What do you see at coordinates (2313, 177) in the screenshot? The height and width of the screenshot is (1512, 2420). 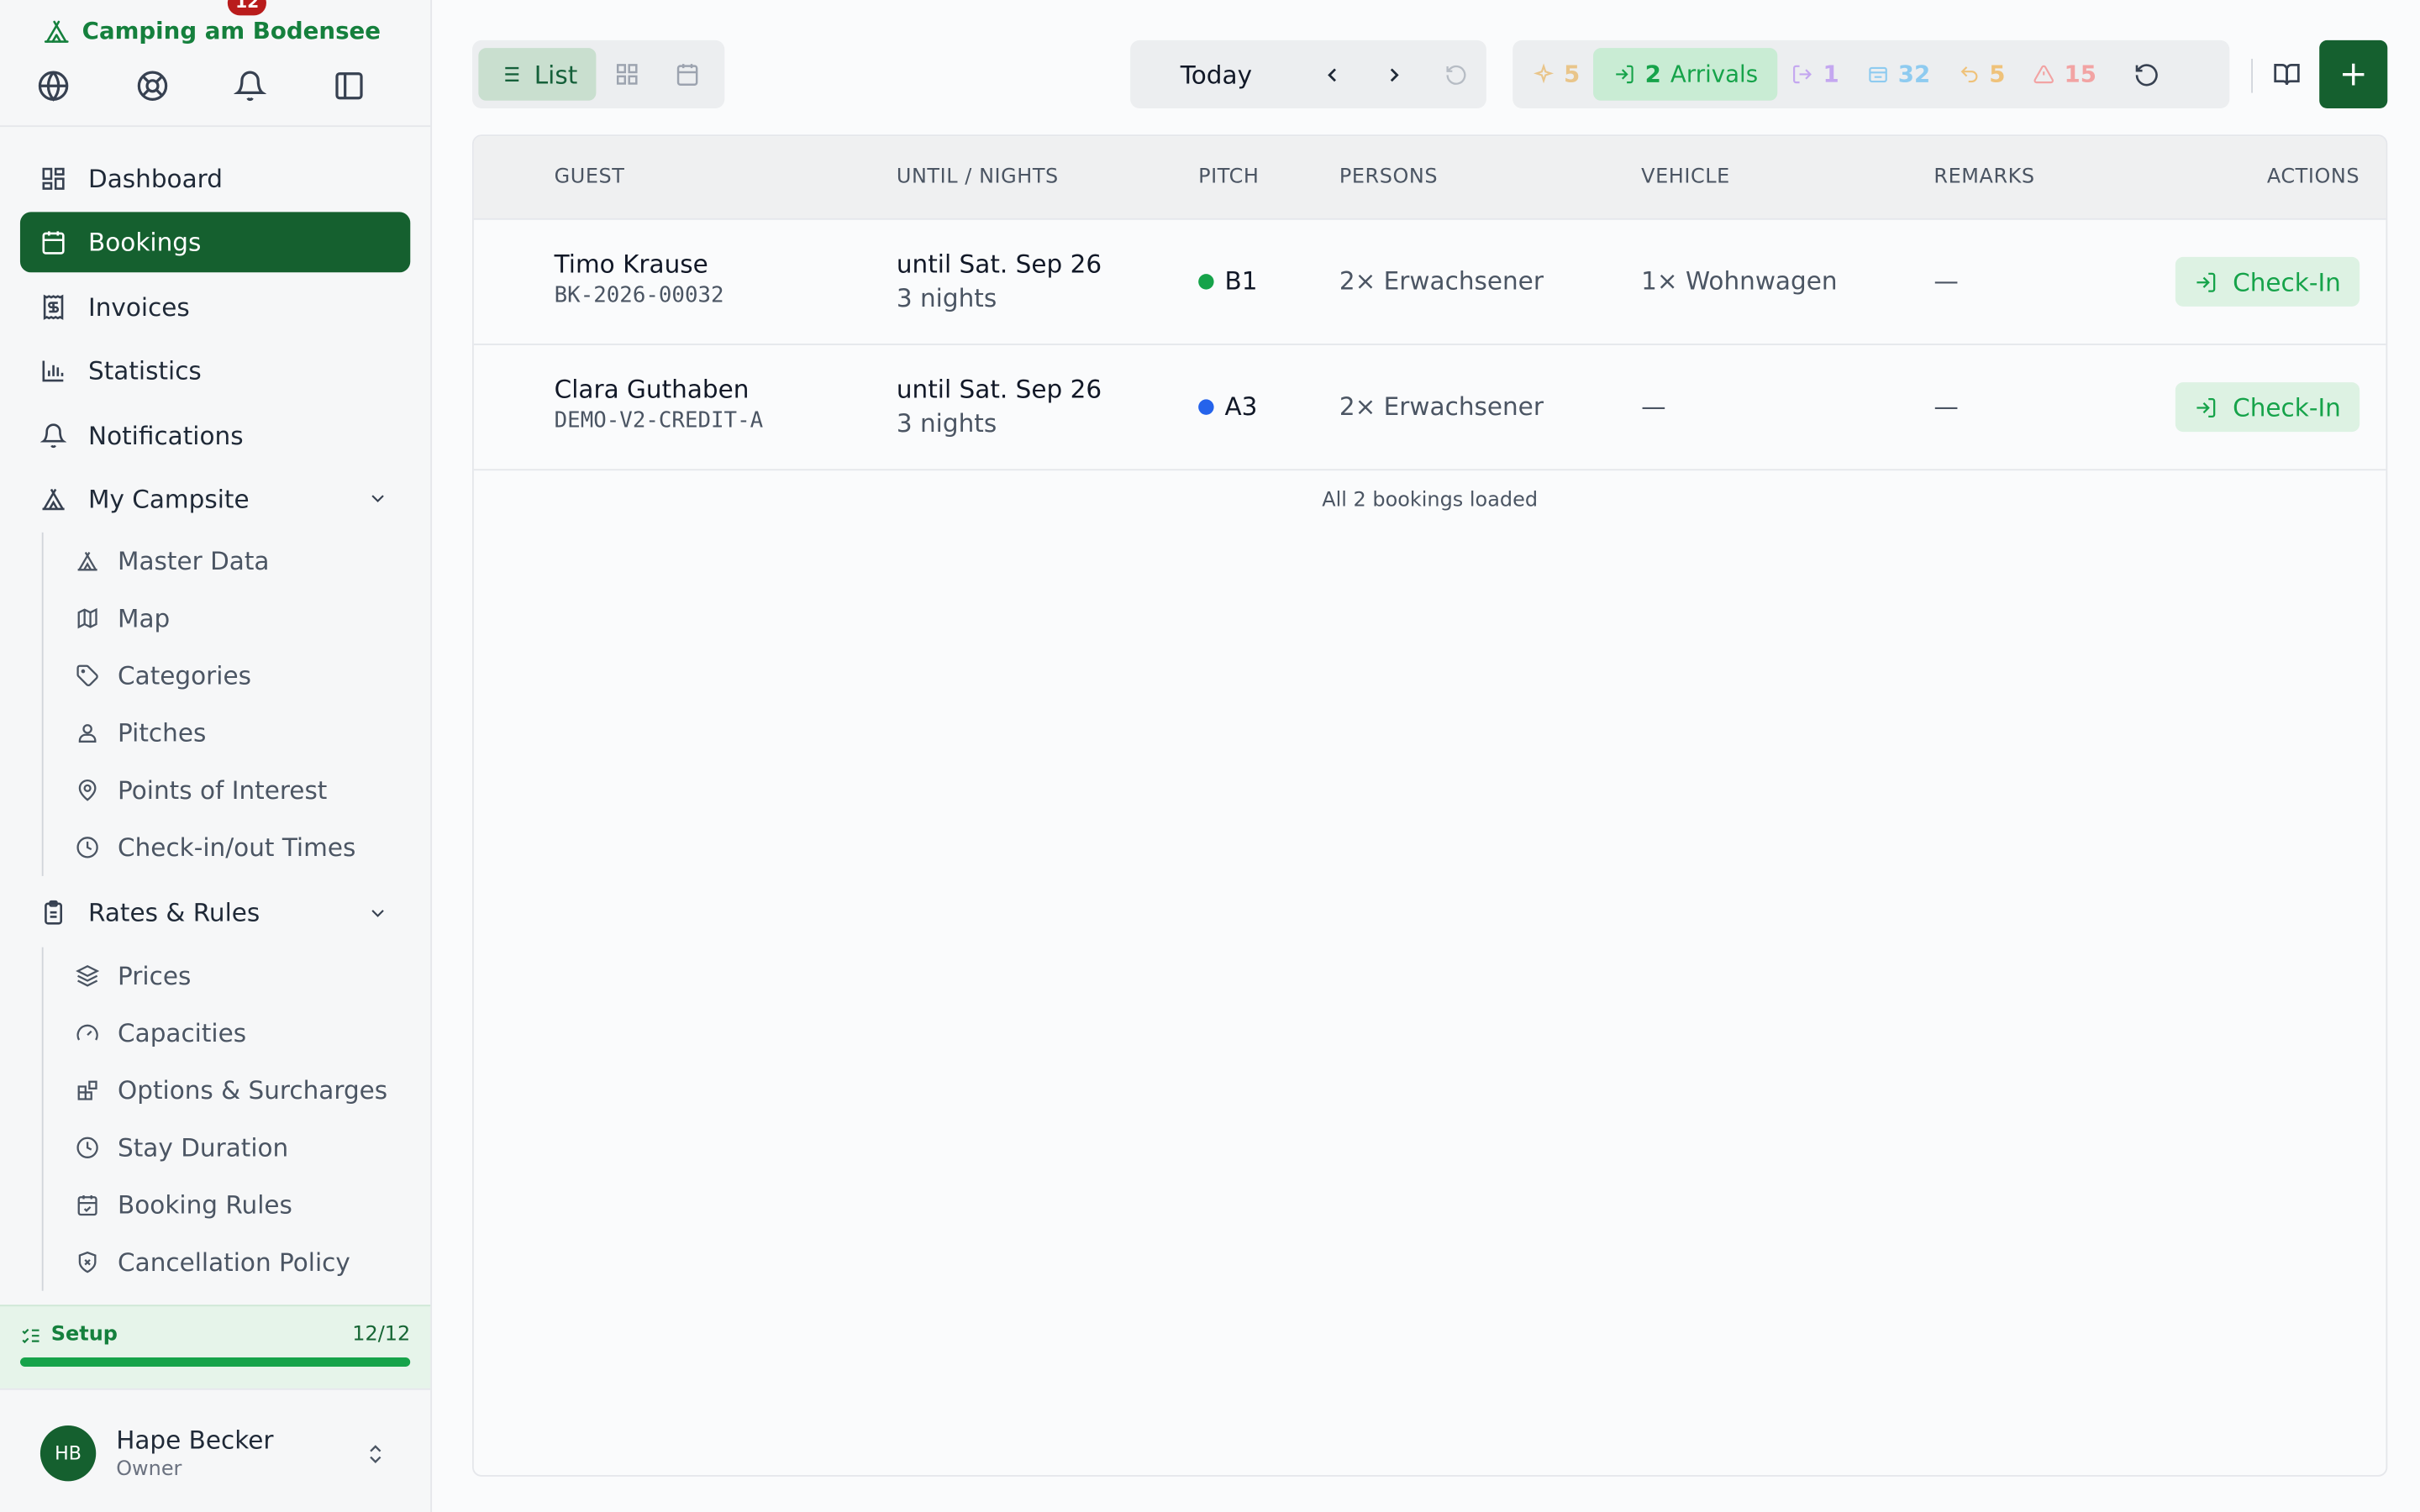 I see `column-header-actions: ACTIONS` at bounding box center [2313, 177].